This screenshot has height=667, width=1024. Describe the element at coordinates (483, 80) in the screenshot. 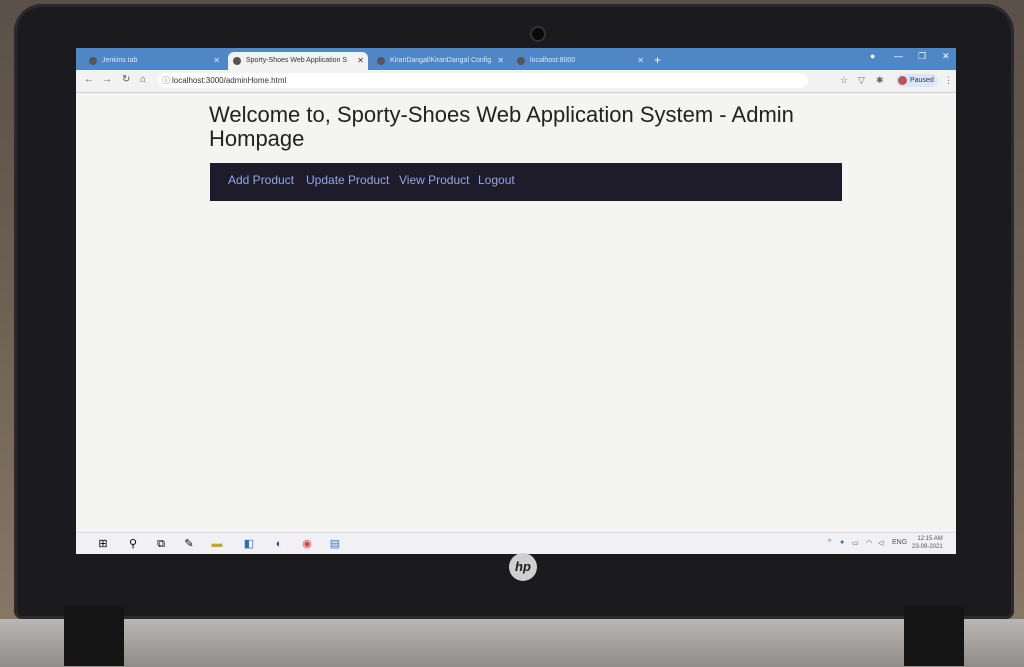

I see `address-bar: ⓘ localhost:3000/adminHome.html` at that location.